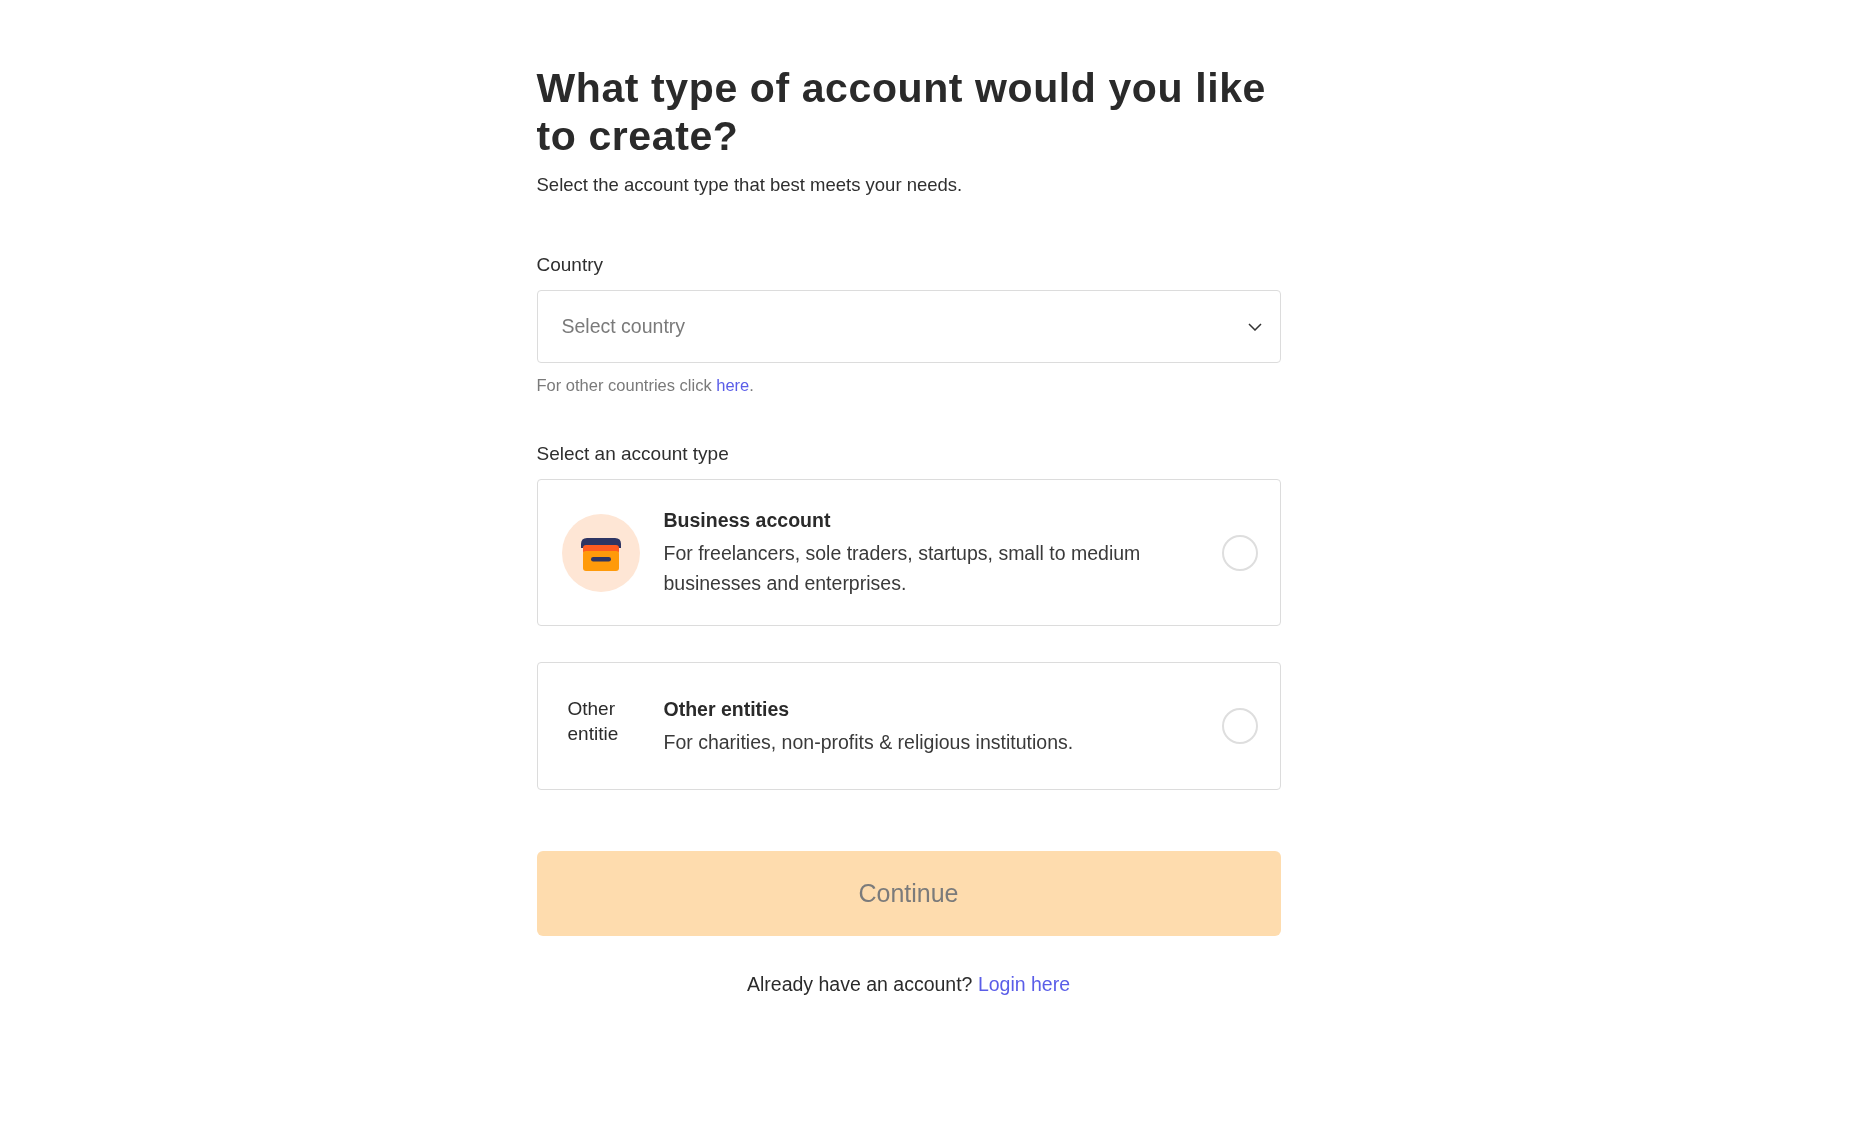 This screenshot has width=1871, height=1145. What do you see at coordinates (747, 520) in the screenshot?
I see `option-title: Business account` at bounding box center [747, 520].